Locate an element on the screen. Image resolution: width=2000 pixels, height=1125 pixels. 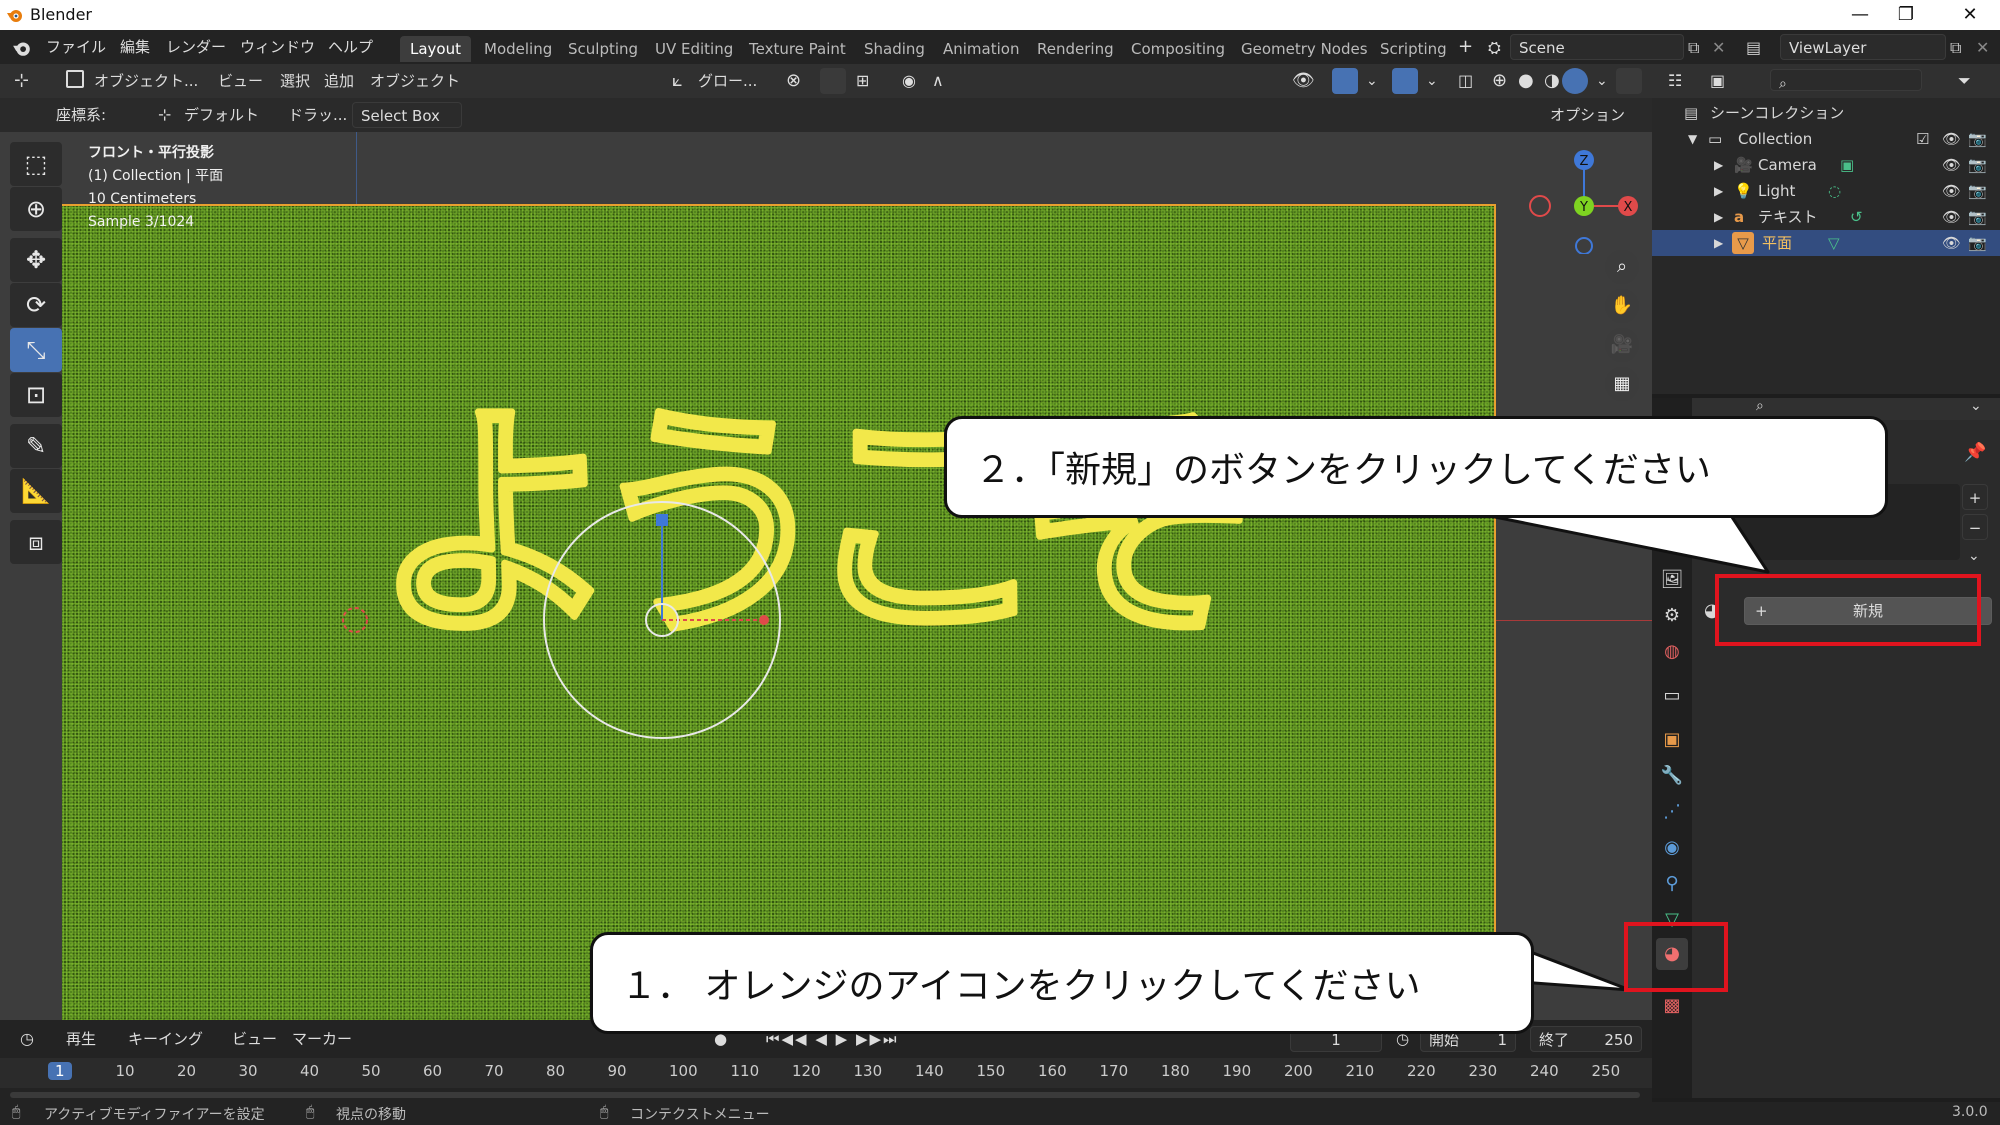
physics-properties-tab: ◉ is located at coordinates (1672, 848).